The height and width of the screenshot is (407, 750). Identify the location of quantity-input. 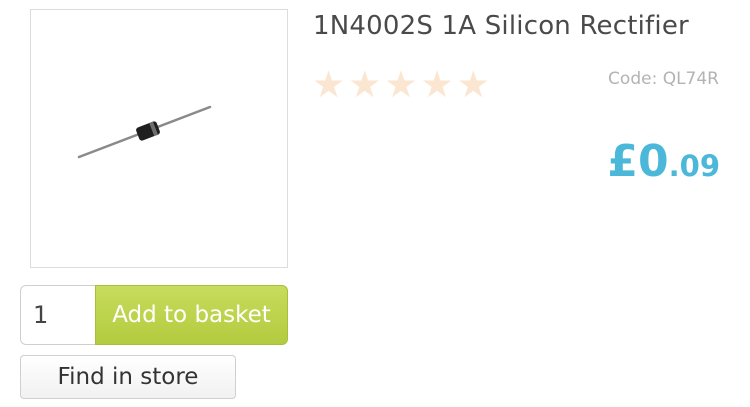
(57, 315).